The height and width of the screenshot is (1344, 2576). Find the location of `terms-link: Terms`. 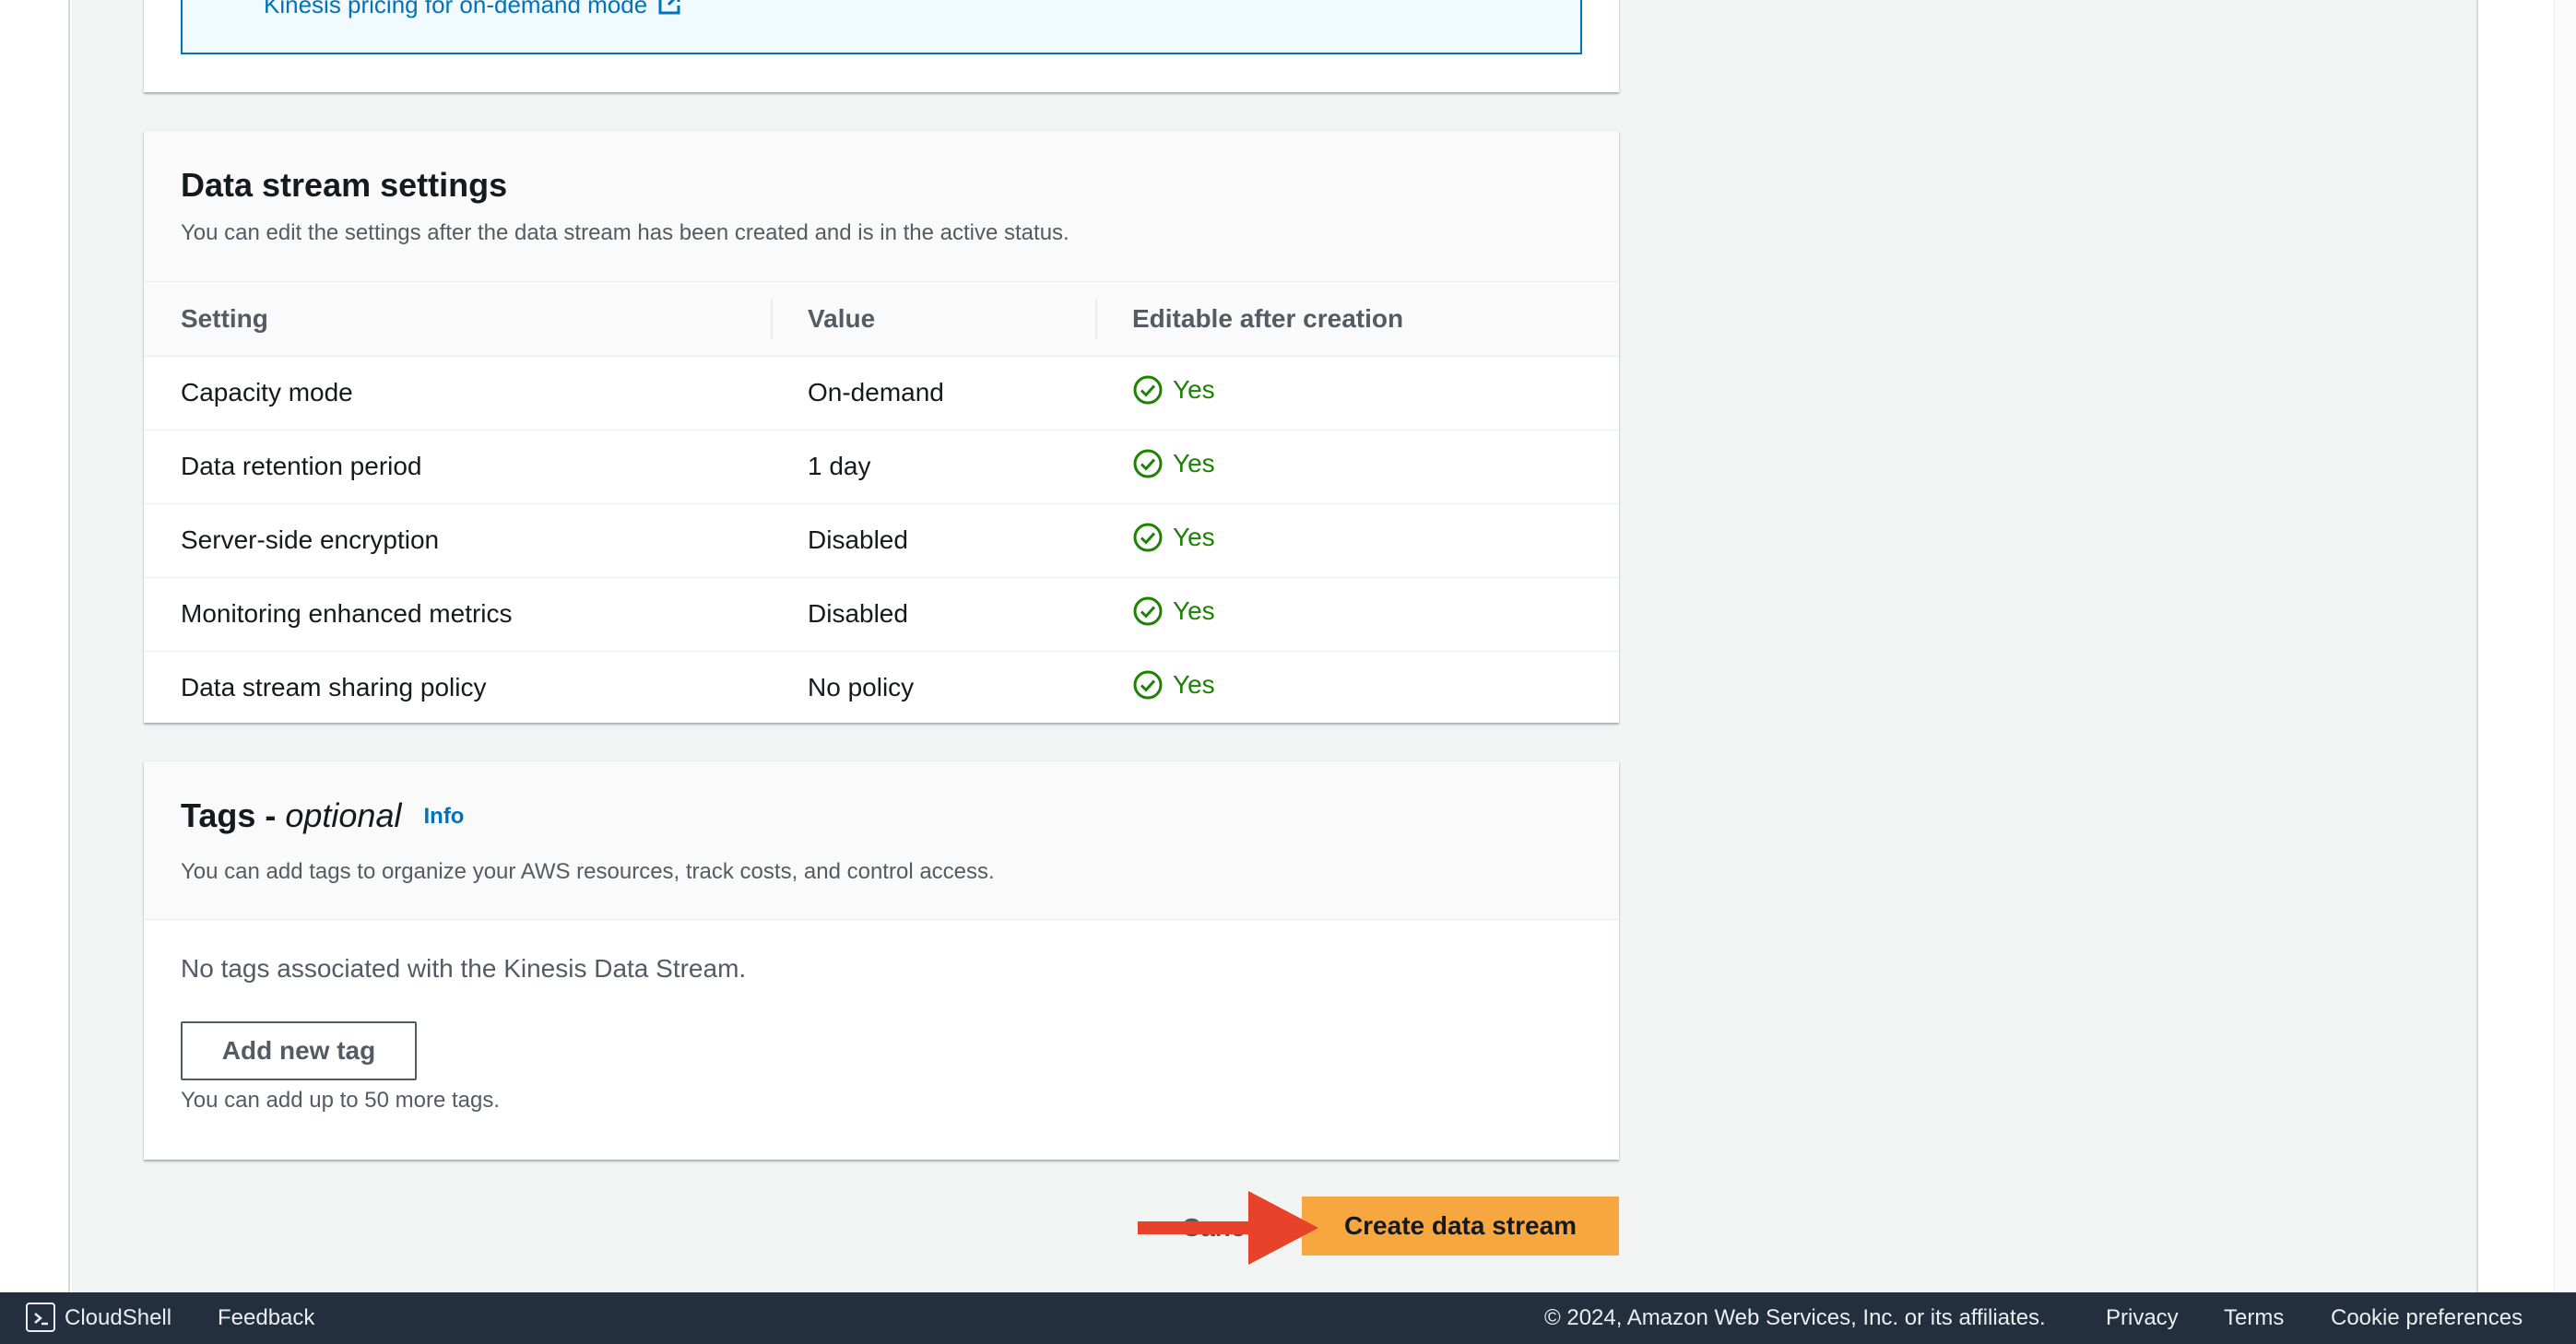

terms-link: Terms is located at coordinates (2254, 1318).